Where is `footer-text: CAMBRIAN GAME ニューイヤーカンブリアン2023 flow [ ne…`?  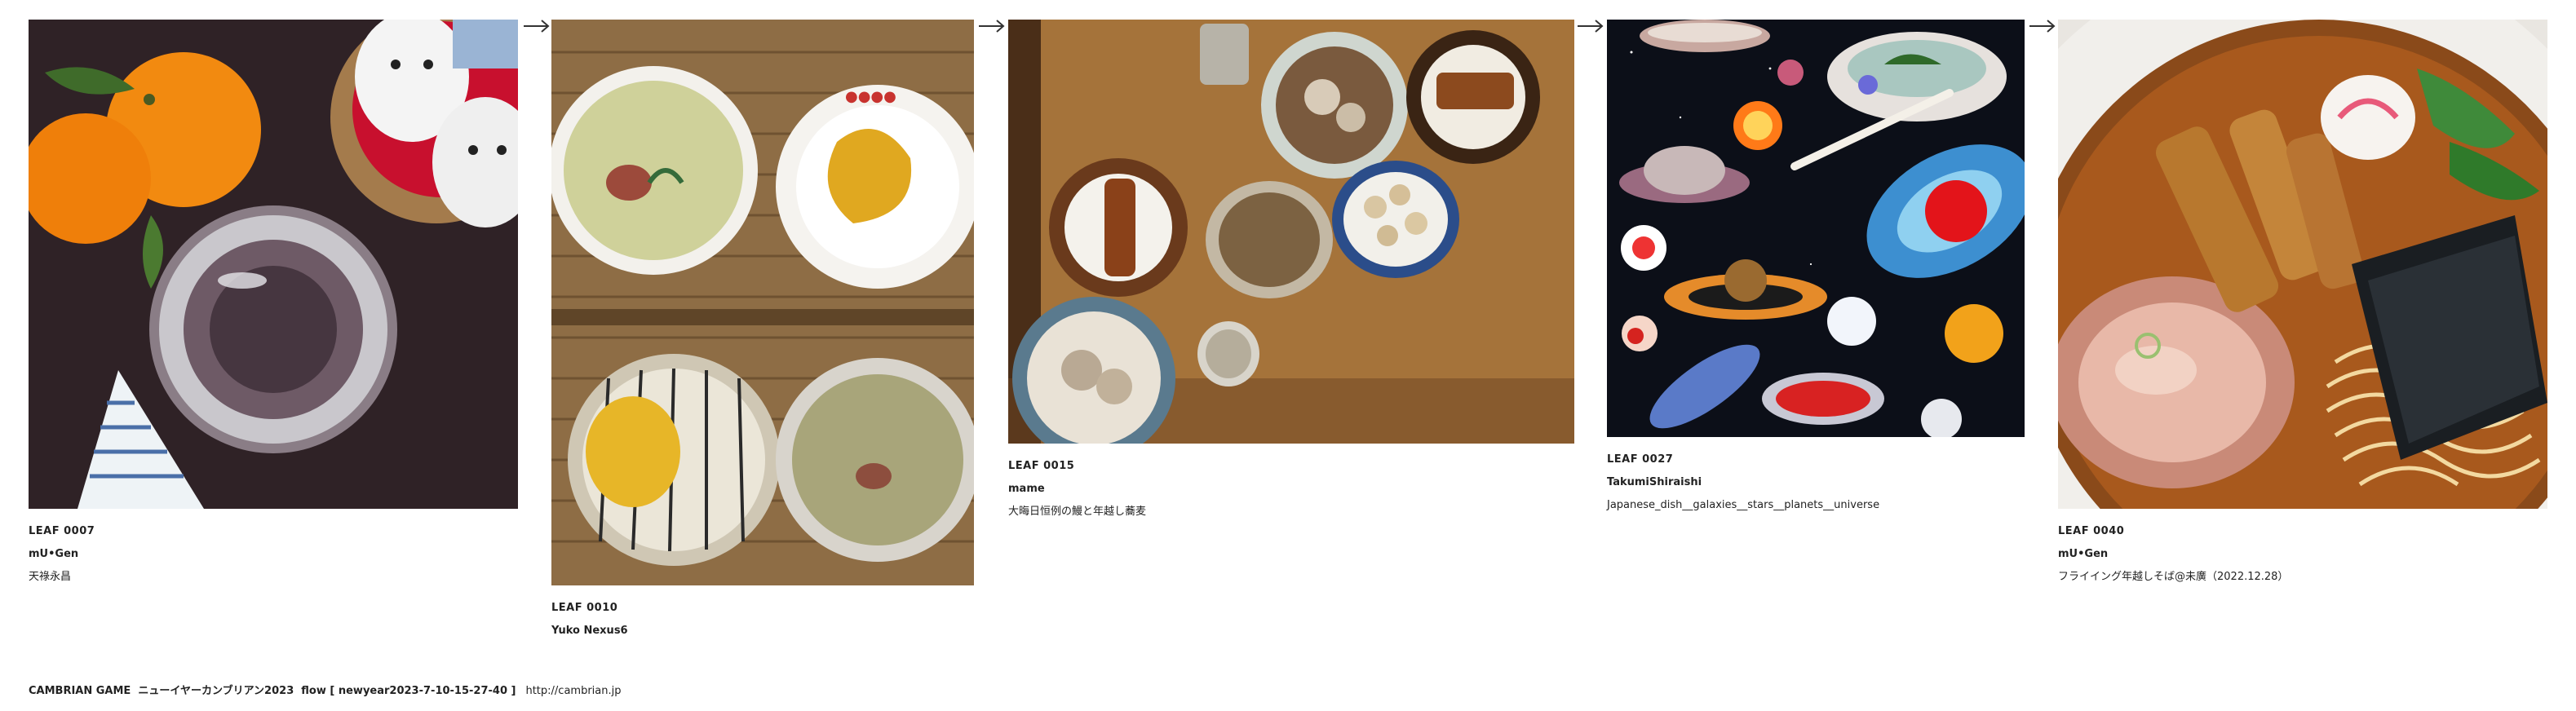 footer-text: CAMBRIAN GAME ニューイヤーカンブリアン2023 flow [ ne… is located at coordinates (272, 691).